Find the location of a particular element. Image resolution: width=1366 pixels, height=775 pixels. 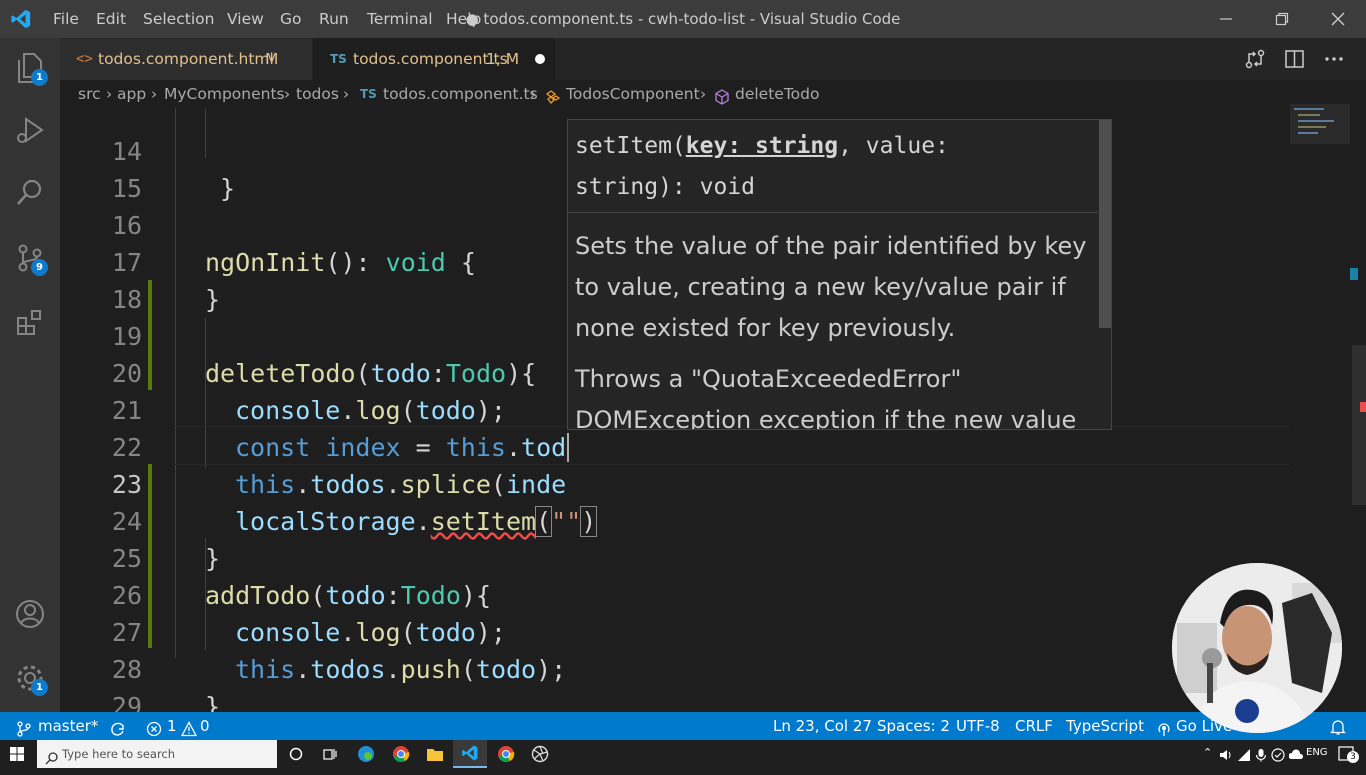

menu-run: Run is located at coordinates (334, 19).